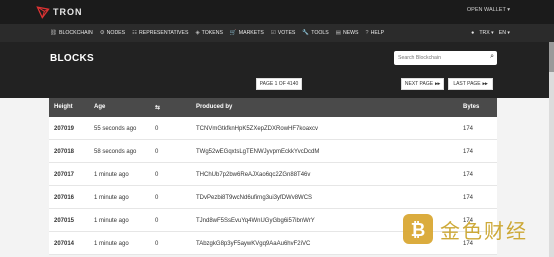 The image size is (554, 257). What do you see at coordinates (115, 129) in the screenshot?
I see `block-age: 55 seconds ago` at bounding box center [115, 129].